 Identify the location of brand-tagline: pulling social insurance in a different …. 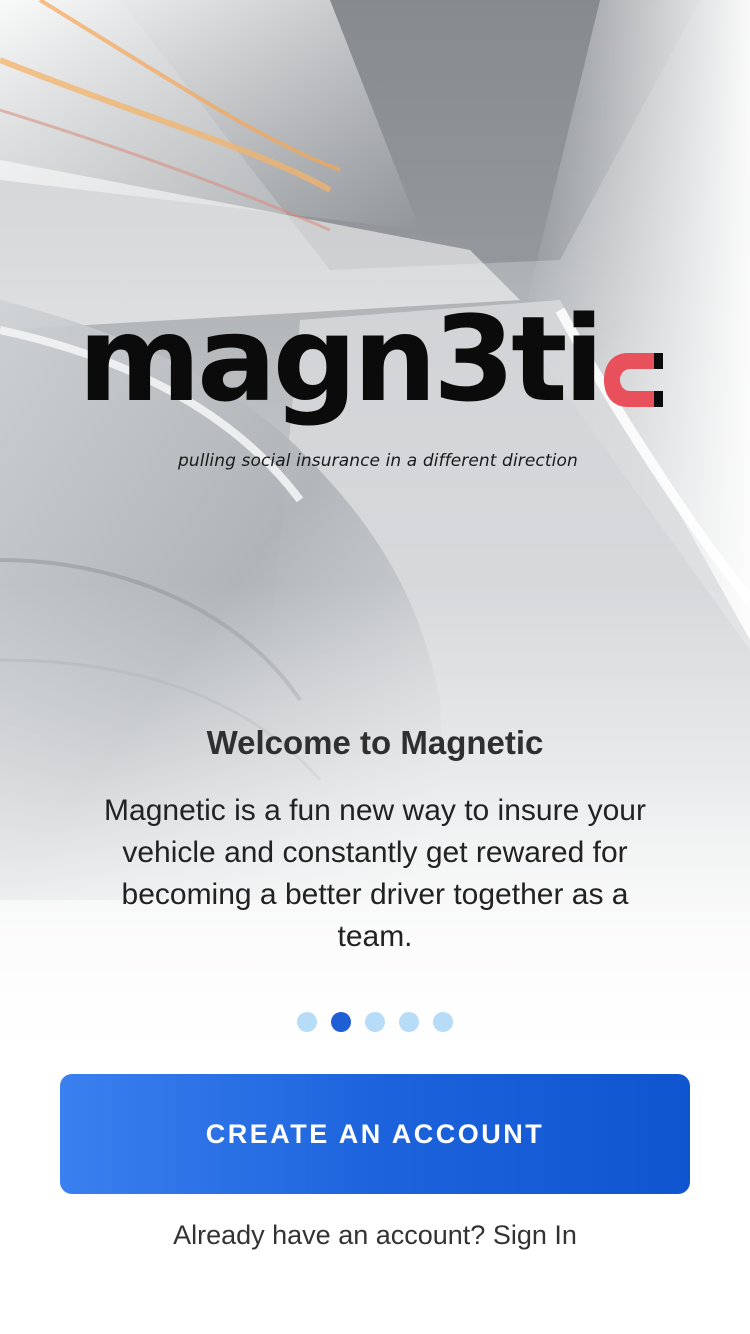
(378, 461).